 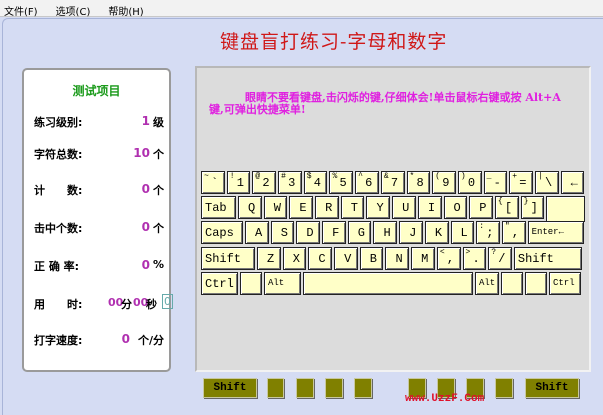 I want to click on key-label: ], so click(x=534, y=208).